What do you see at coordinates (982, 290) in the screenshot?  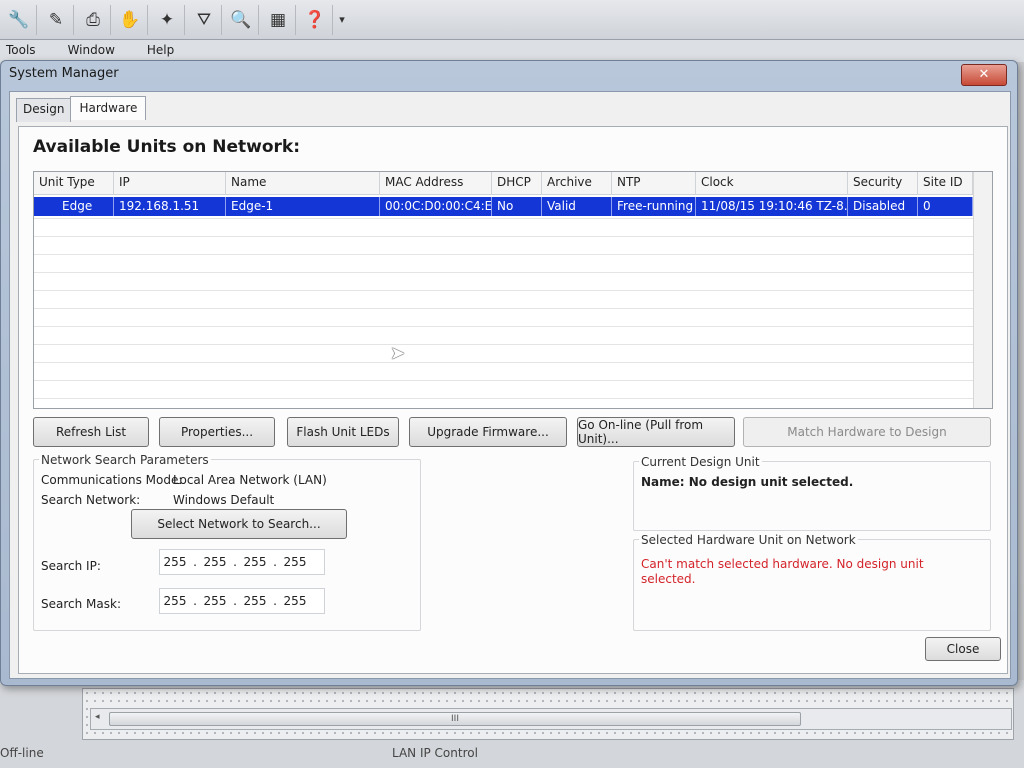 I see `grid-scrollbar` at bounding box center [982, 290].